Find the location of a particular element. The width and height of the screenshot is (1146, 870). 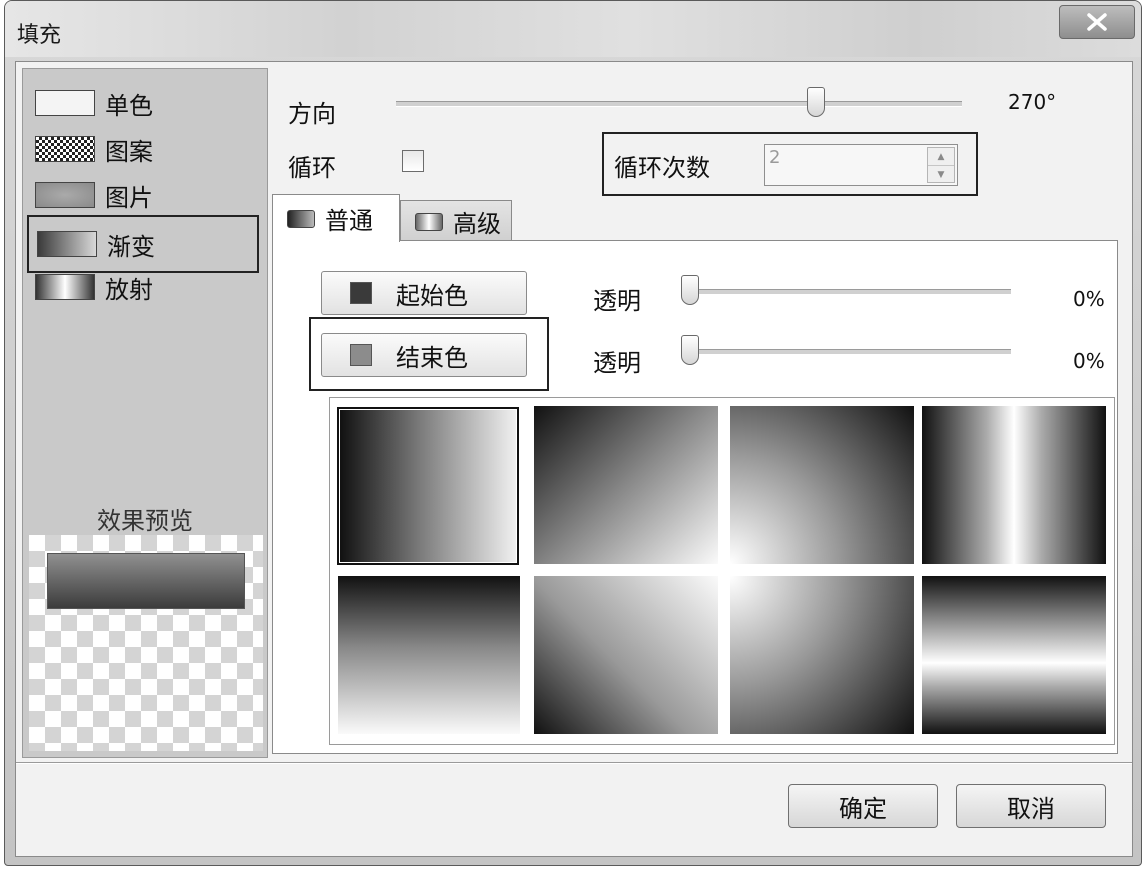

end-transparency-track is located at coordinates (846, 352).